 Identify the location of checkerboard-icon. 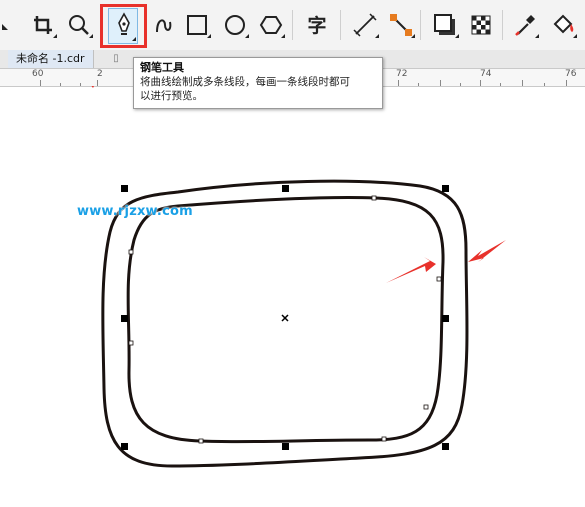
(481, 25).